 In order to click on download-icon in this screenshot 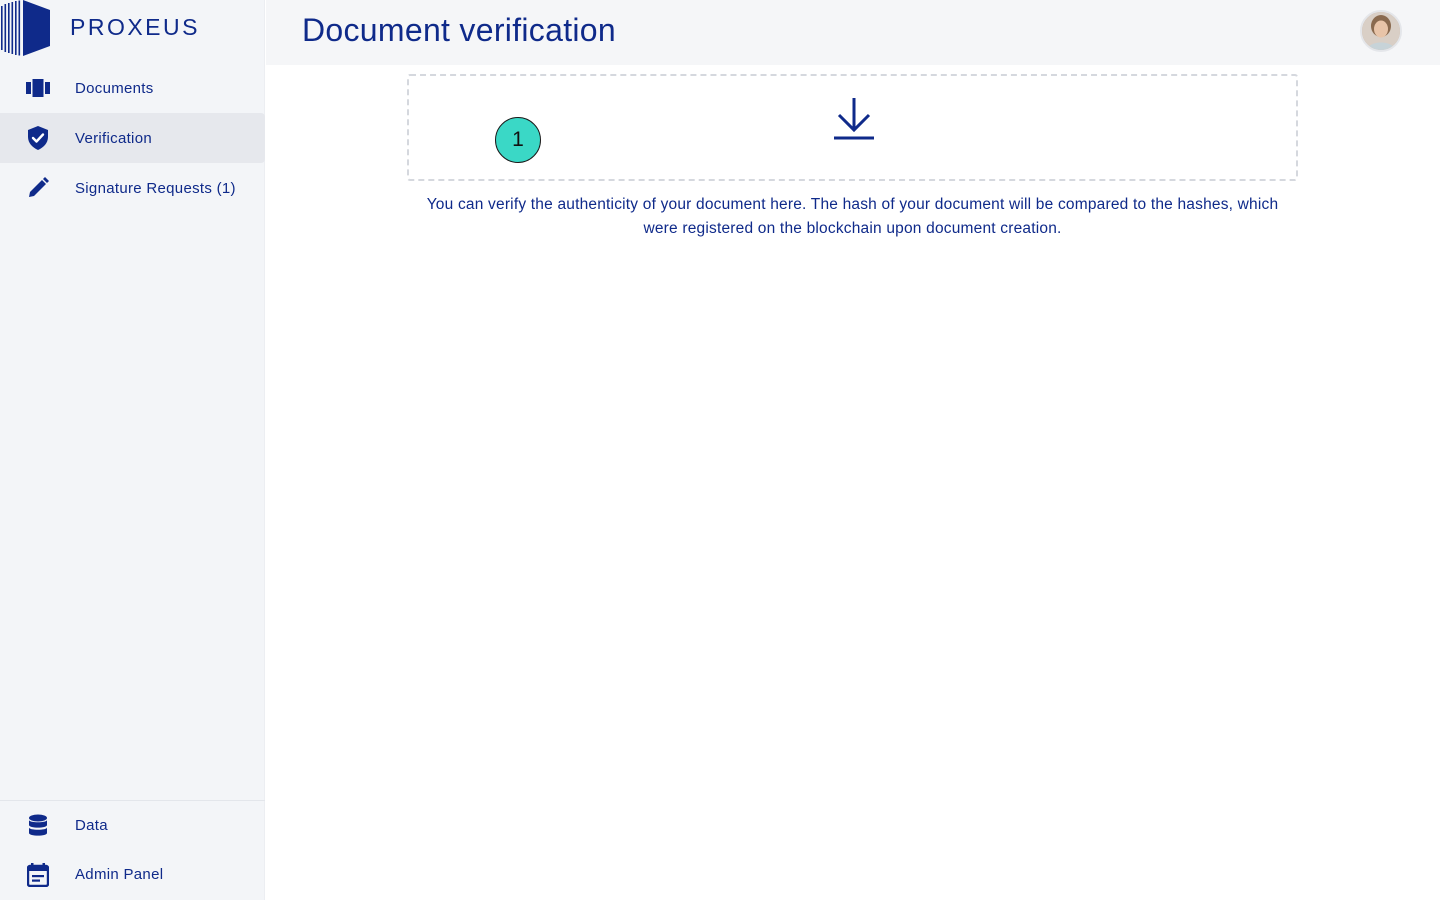, I will do `click(854, 119)`.